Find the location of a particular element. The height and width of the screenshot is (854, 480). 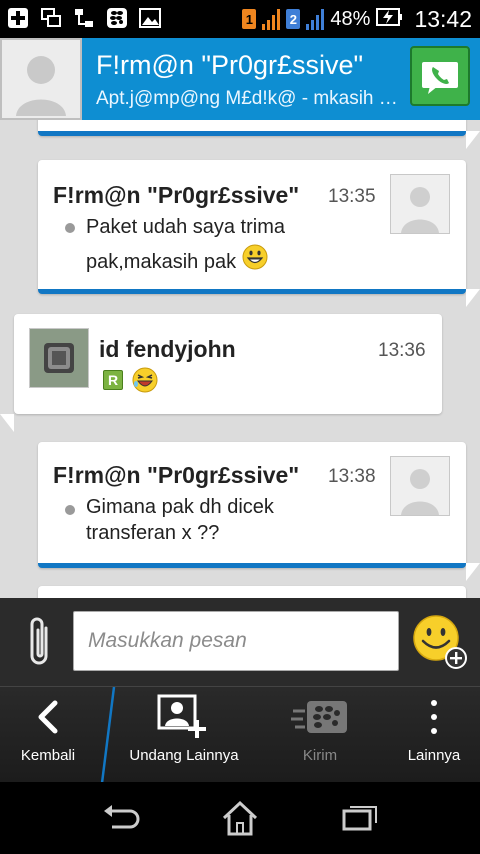

image-icon is located at coordinates (150, 18).